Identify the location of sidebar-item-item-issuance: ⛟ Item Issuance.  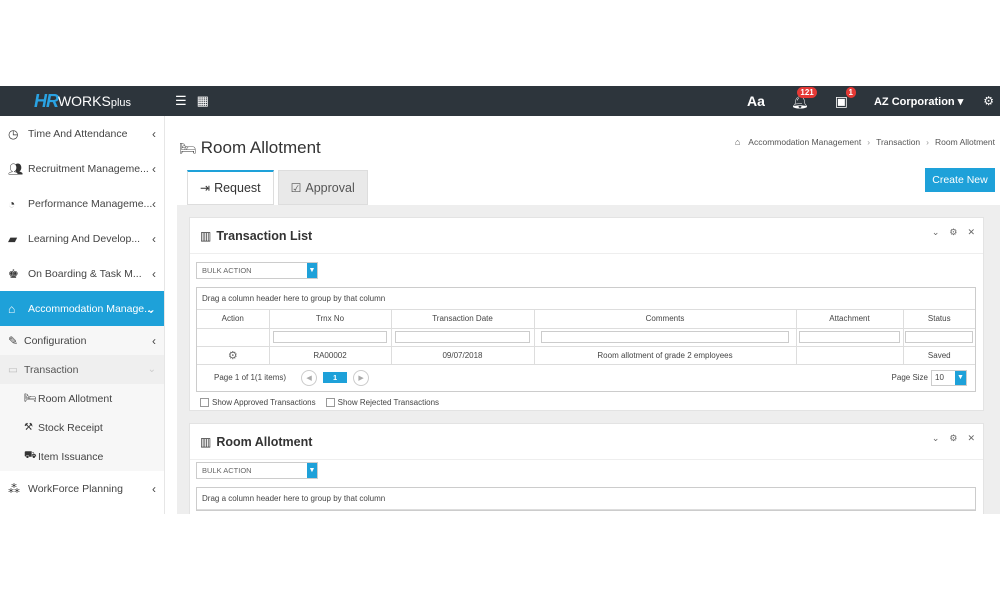
(82, 456).